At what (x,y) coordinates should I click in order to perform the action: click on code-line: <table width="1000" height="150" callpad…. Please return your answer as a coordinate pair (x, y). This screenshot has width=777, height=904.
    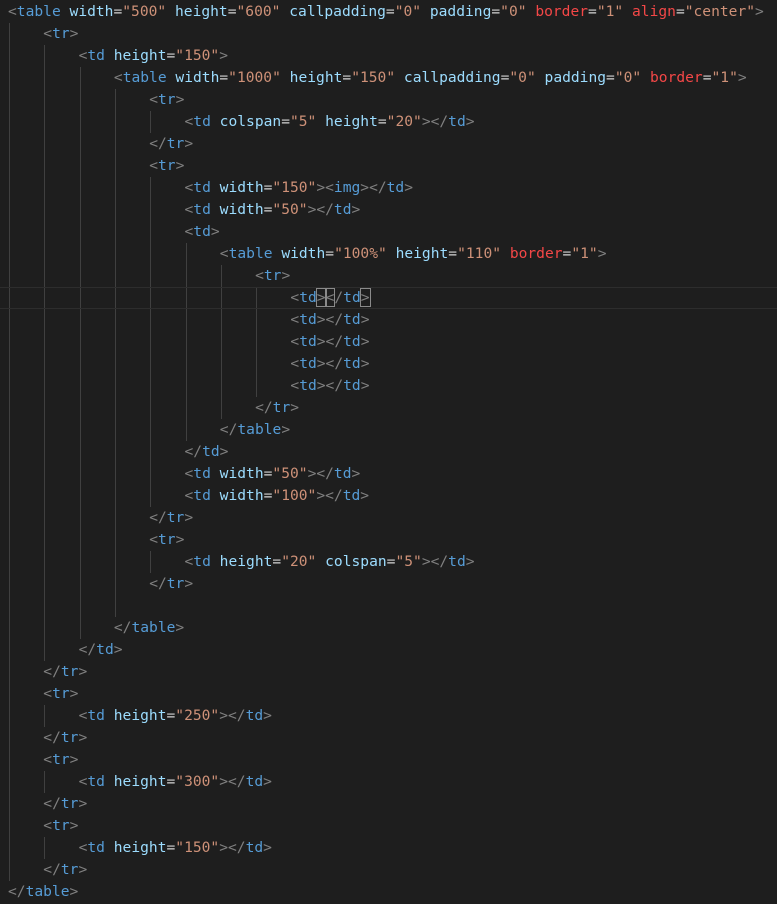
    Looking at the image, I should click on (388, 78).